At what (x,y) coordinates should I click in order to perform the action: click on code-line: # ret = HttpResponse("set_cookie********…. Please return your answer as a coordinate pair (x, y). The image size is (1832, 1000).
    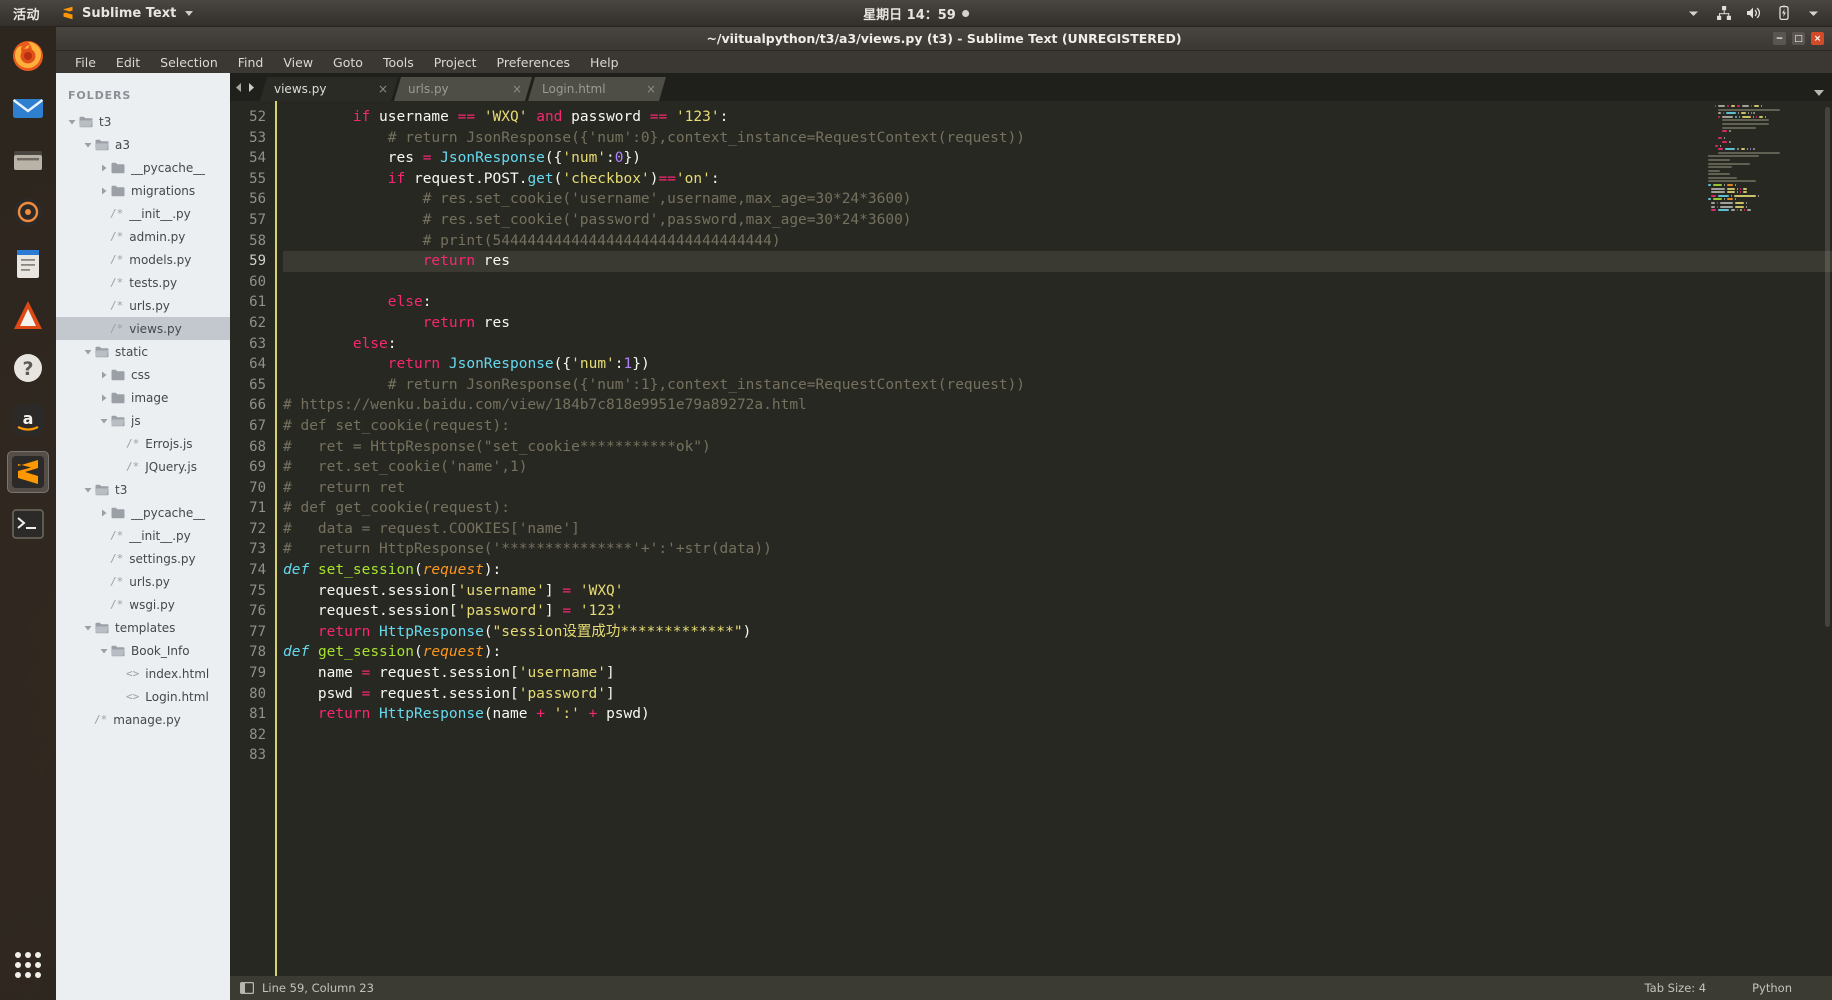
    Looking at the image, I should click on (1057, 447).